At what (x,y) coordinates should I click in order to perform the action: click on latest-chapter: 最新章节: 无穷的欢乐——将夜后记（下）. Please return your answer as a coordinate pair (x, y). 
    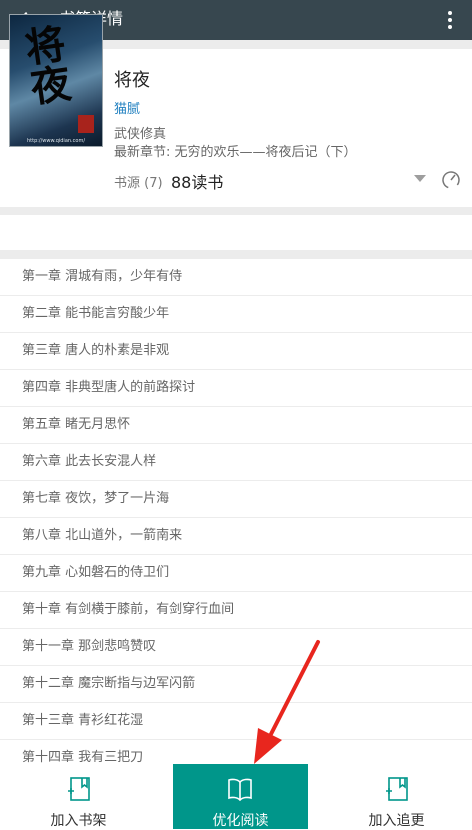
    Looking at the image, I should click on (235, 152).